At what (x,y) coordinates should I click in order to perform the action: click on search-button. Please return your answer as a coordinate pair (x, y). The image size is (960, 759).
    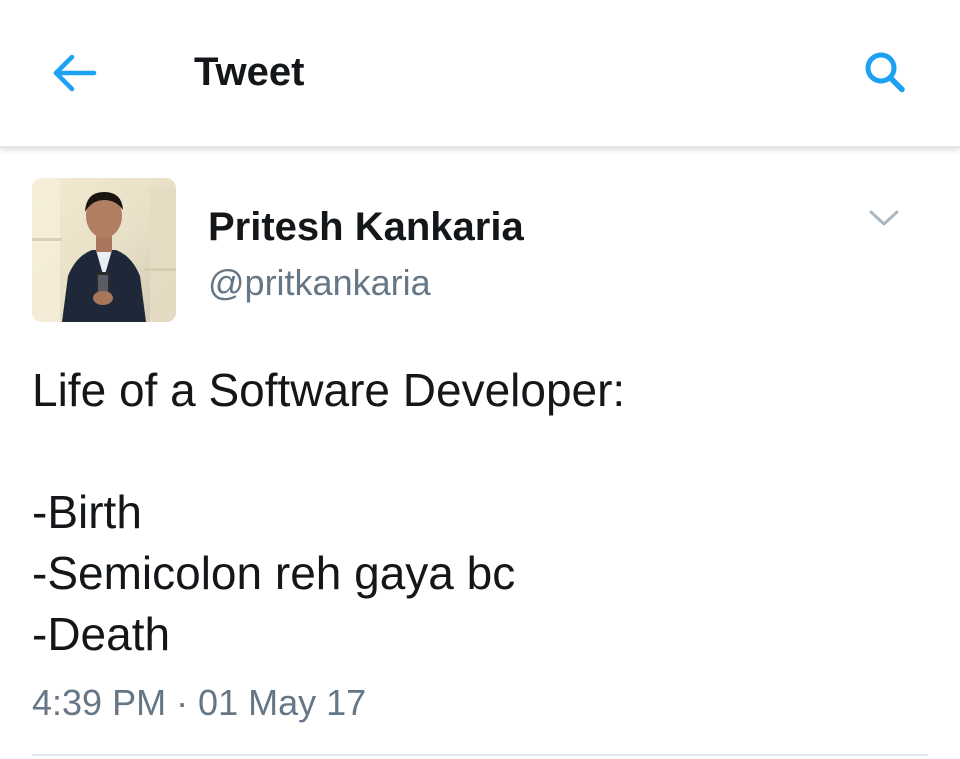
    Looking at the image, I should click on (885, 73).